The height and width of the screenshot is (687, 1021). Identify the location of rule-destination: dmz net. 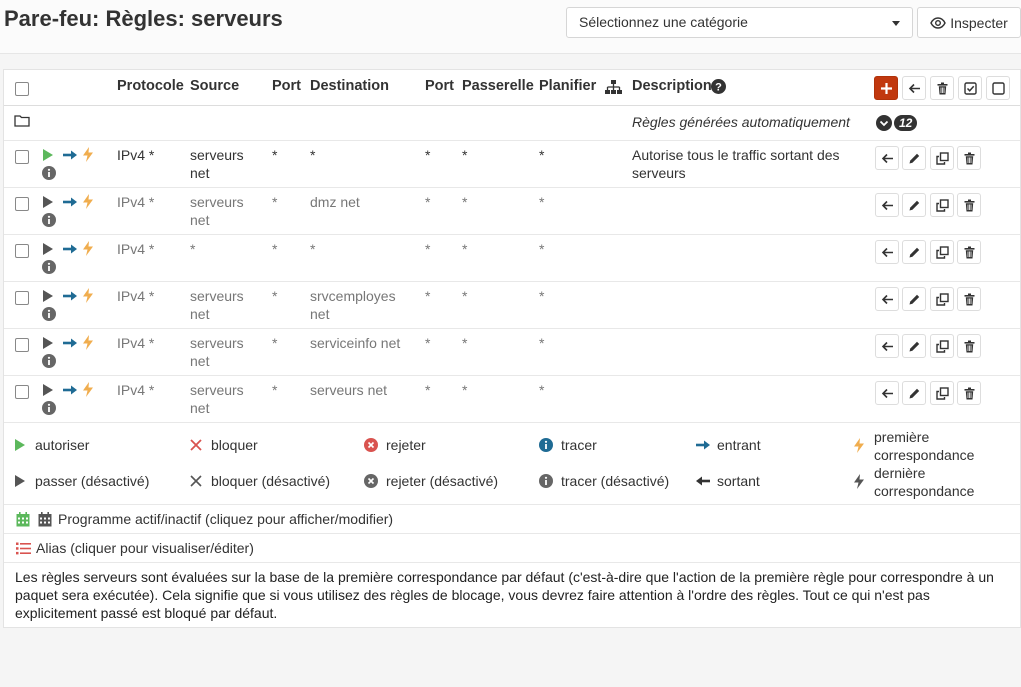
(335, 202).